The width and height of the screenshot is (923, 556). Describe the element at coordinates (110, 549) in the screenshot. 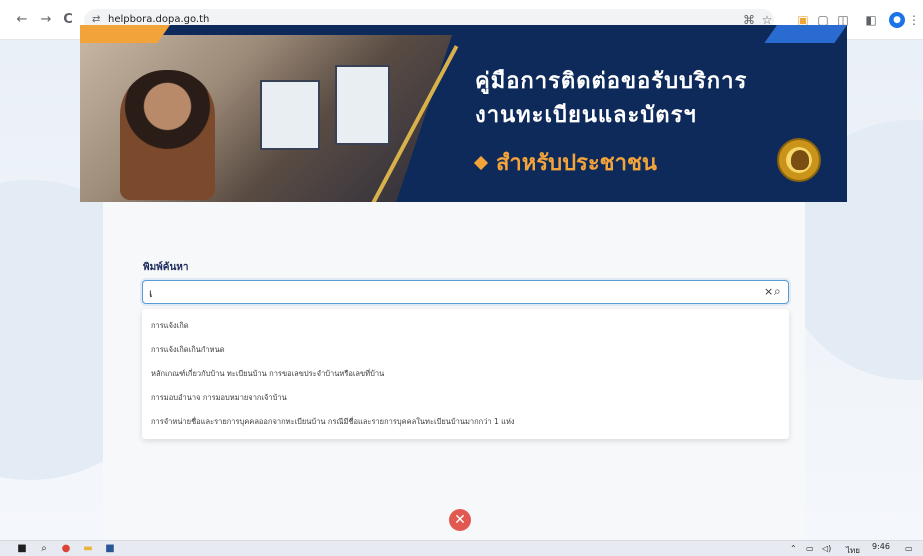

I see `word-icon: ■` at that location.